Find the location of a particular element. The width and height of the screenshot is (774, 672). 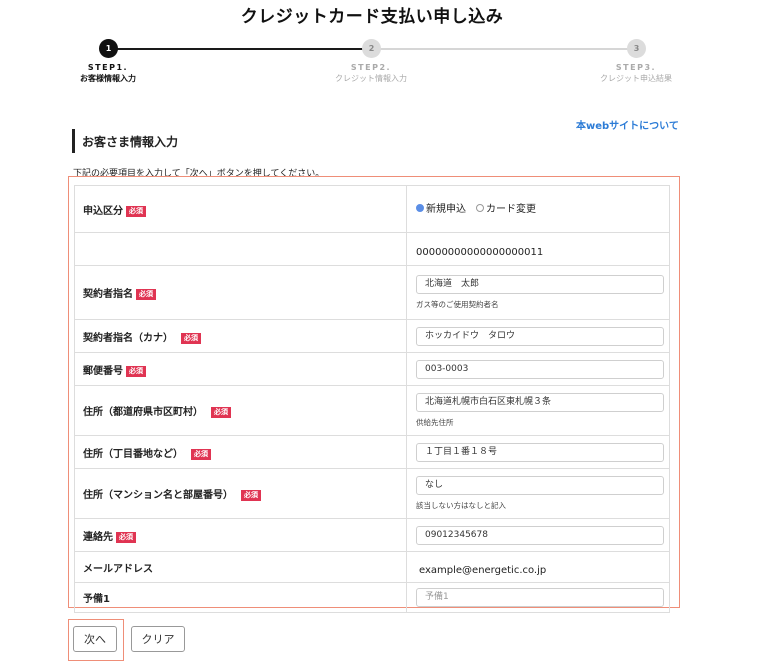

row-address-block: 住所（丁目番地など） 必須 １丁目１番１８号 is located at coordinates (372, 452).